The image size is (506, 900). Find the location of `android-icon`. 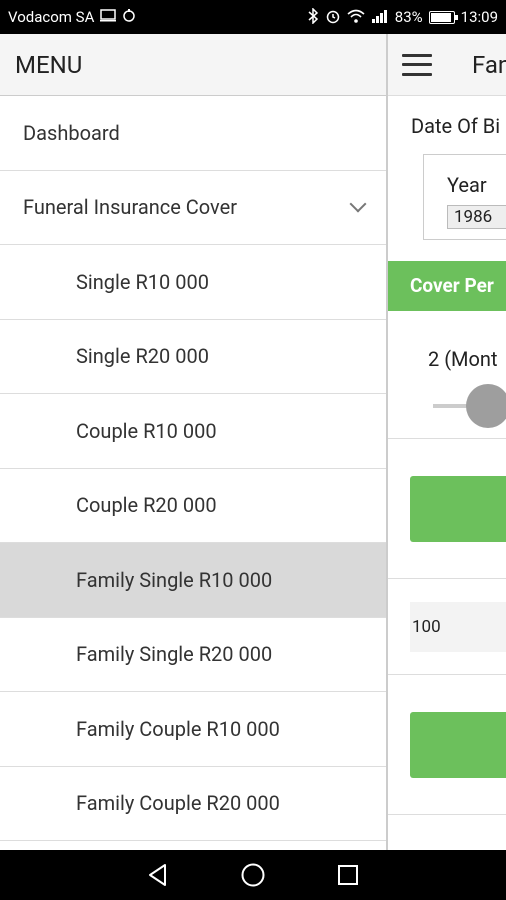

android-icon is located at coordinates (129, 17).